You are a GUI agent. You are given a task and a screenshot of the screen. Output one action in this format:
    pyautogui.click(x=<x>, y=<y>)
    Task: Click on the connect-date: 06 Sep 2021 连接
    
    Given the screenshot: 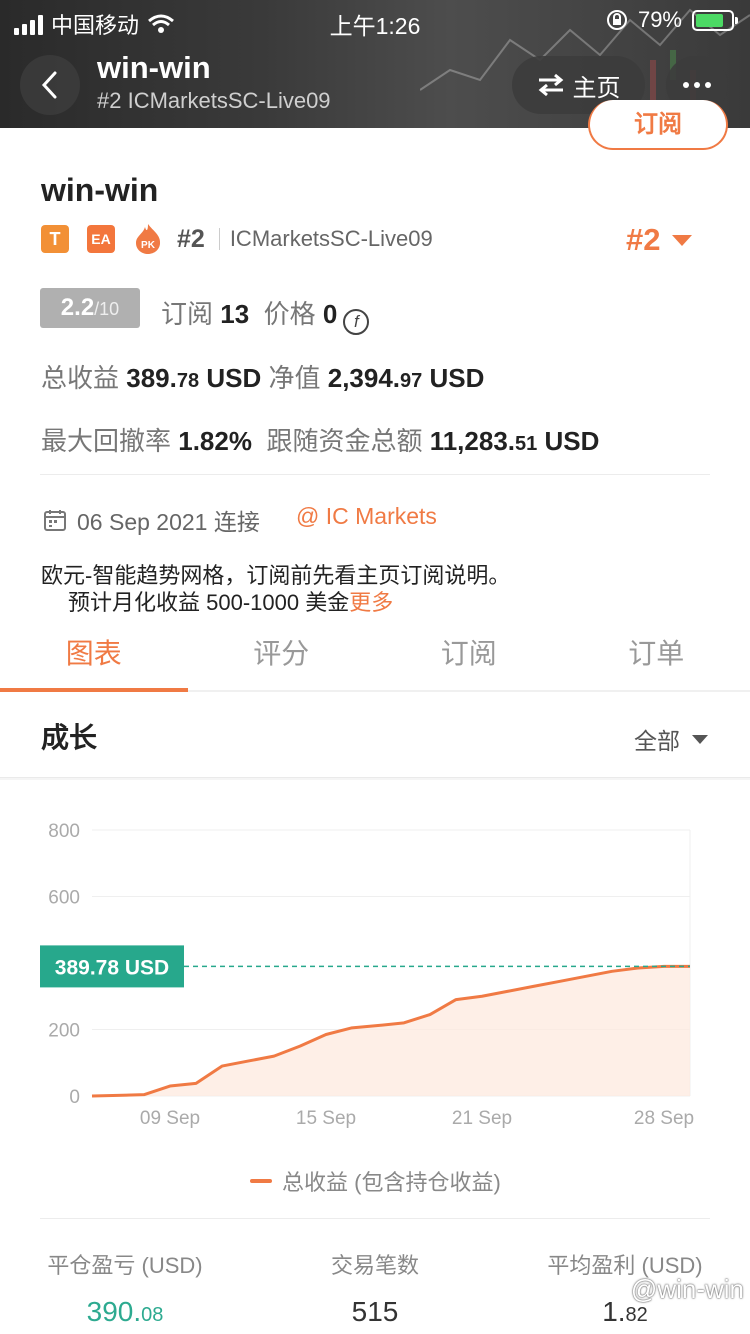 What is the action you would take?
    pyautogui.click(x=168, y=522)
    